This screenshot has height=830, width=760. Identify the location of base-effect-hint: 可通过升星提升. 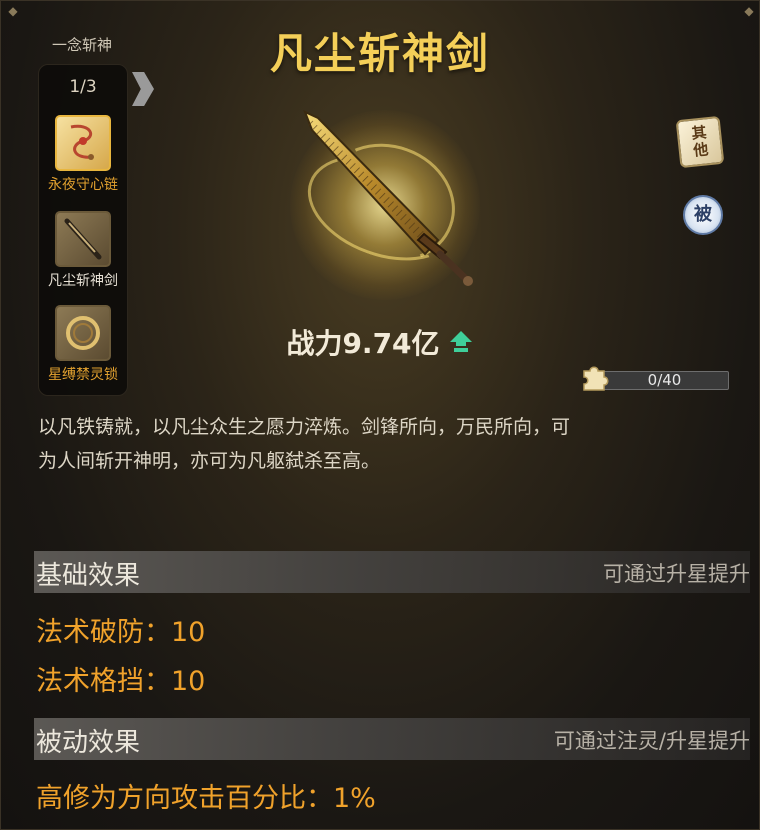
(676, 574).